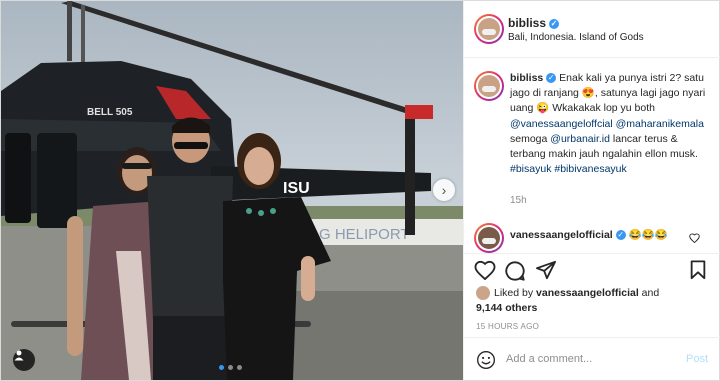 The width and height of the screenshot is (720, 381). Describe the element at coordinates (527, 23) in the screenshot. I see `author-username: bibliss` at that location.